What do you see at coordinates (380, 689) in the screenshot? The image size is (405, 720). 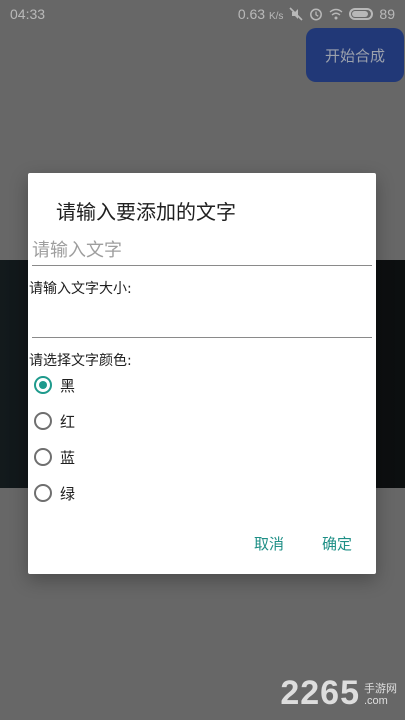 I see `watermark-side-top: 手游网` at bounding box center [380, 689].